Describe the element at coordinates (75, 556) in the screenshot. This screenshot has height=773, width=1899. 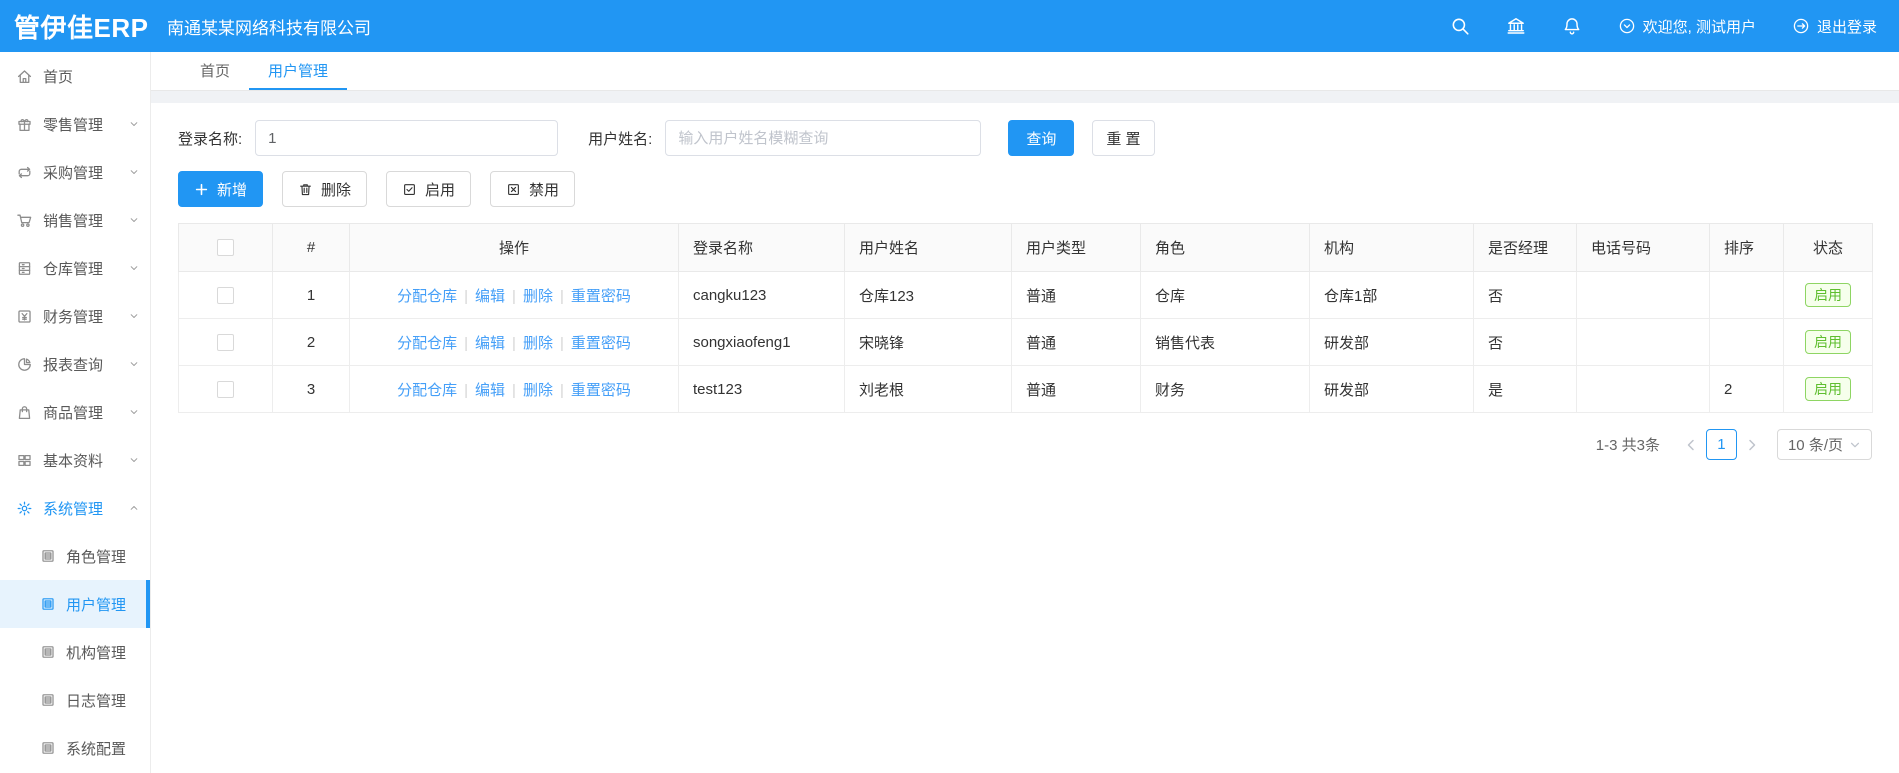
I see `sidebar-subitem-9-0: 角色管理` at that location.